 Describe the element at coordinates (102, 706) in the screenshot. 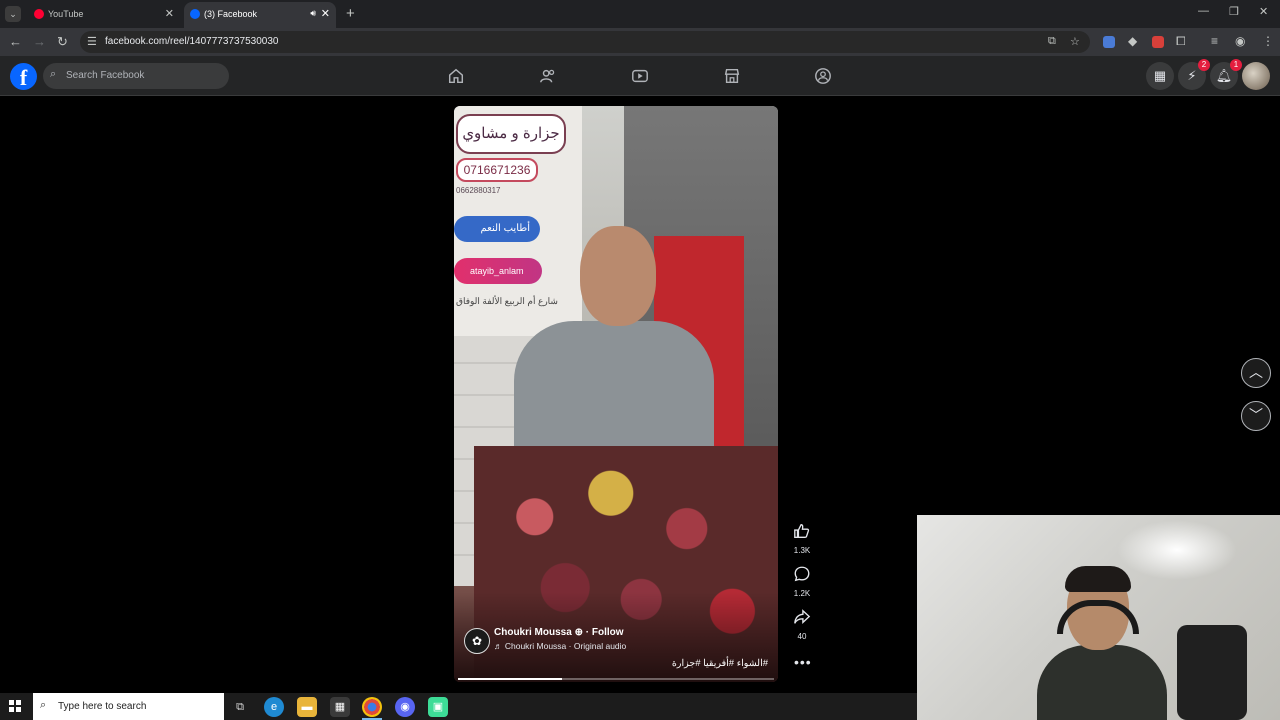

I see `taskbar-search-placeholder: Type here to search` at that location.